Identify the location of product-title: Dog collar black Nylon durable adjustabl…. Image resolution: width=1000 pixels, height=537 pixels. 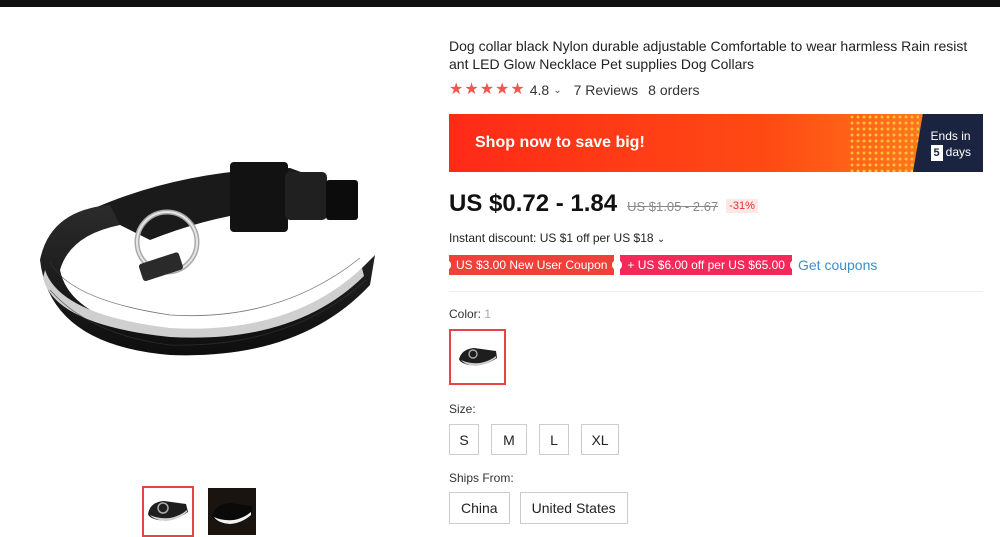
(708, 55).